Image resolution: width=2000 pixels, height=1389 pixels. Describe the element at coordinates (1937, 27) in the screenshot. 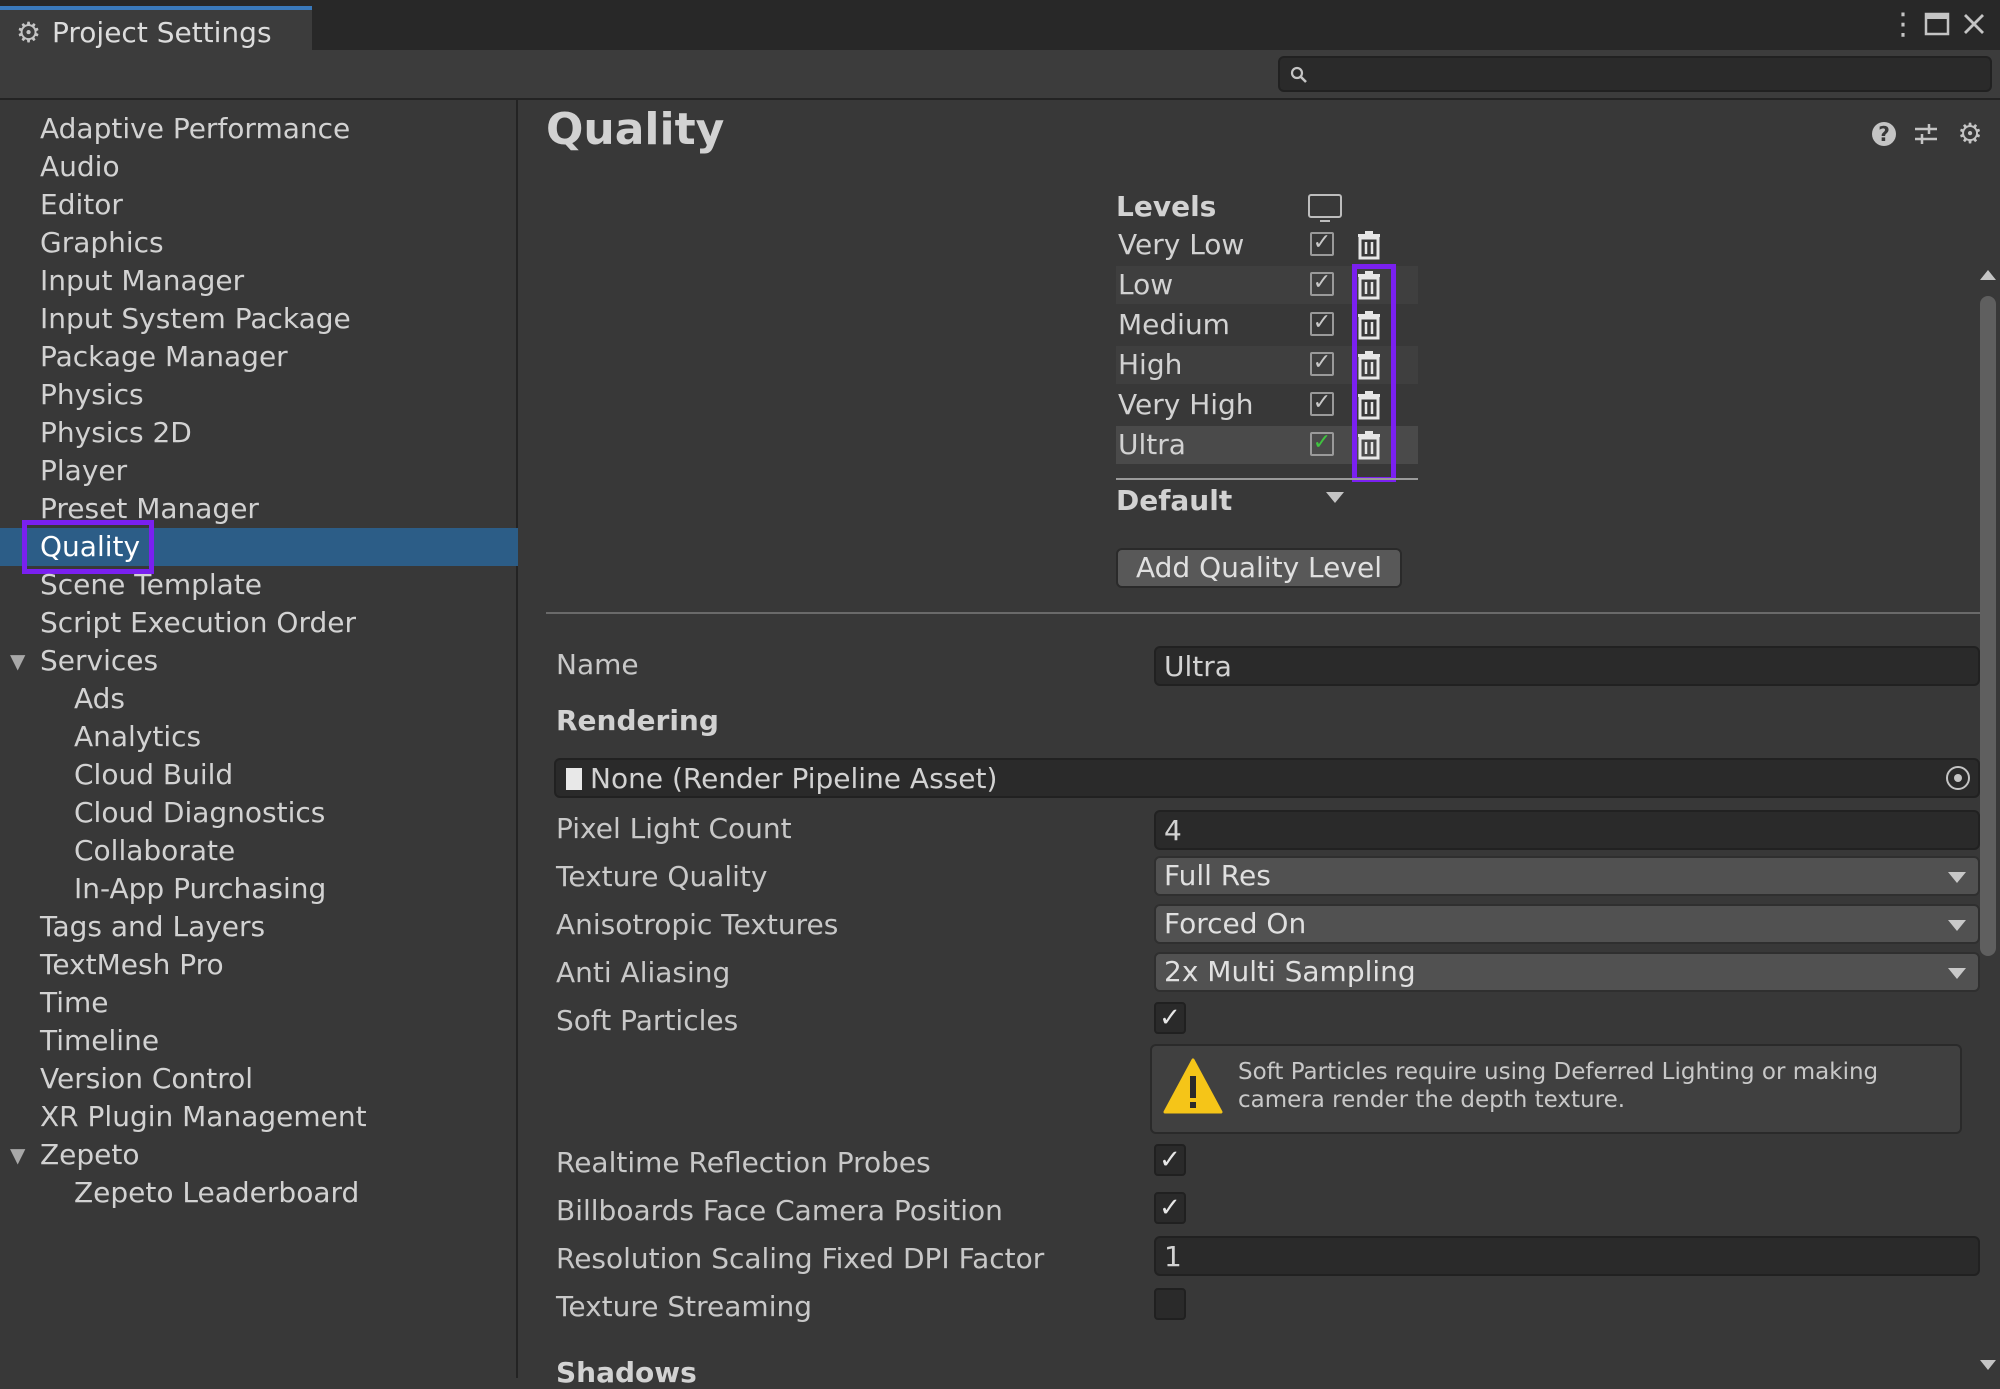

I see `maximize-icon` at that location.